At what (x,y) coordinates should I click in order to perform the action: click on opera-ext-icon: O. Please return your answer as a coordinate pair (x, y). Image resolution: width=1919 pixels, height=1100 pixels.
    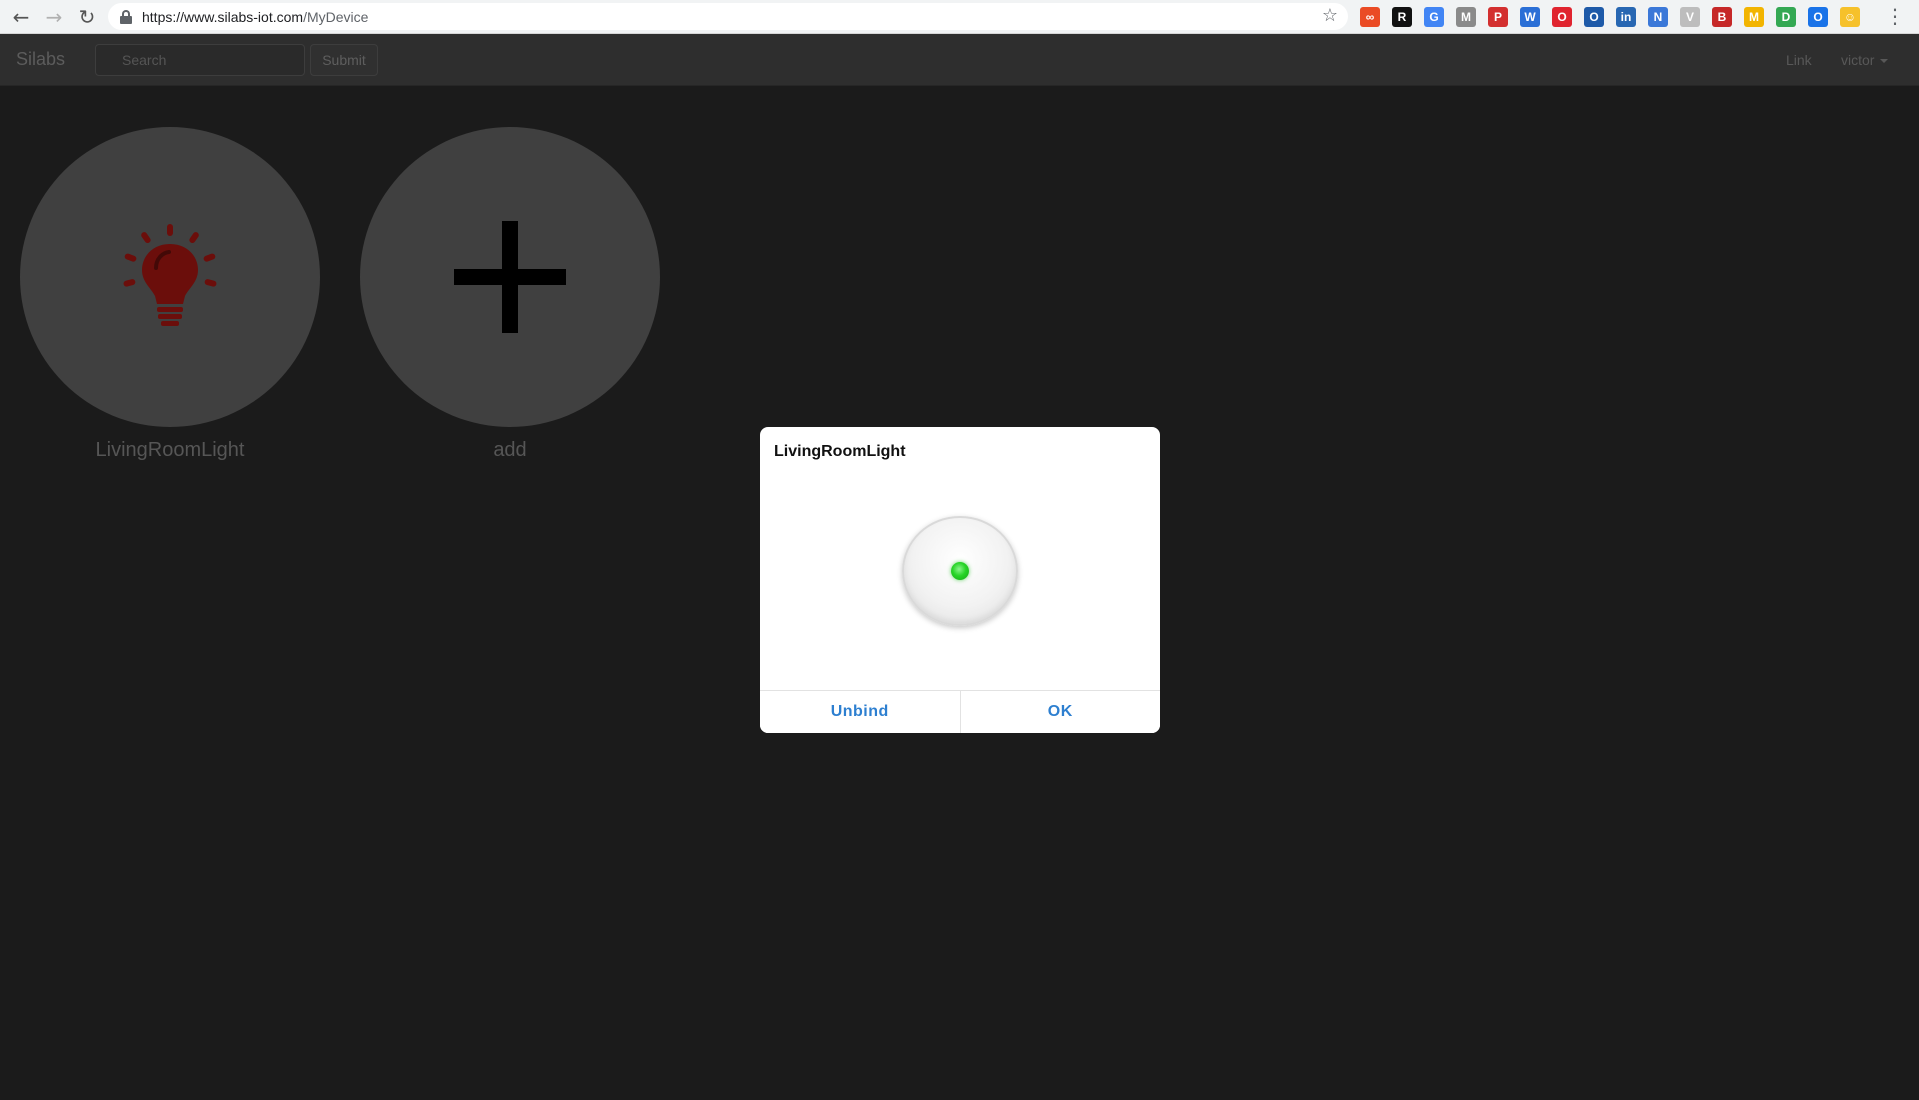
    Looking at the image, I should click on (1562, 17).